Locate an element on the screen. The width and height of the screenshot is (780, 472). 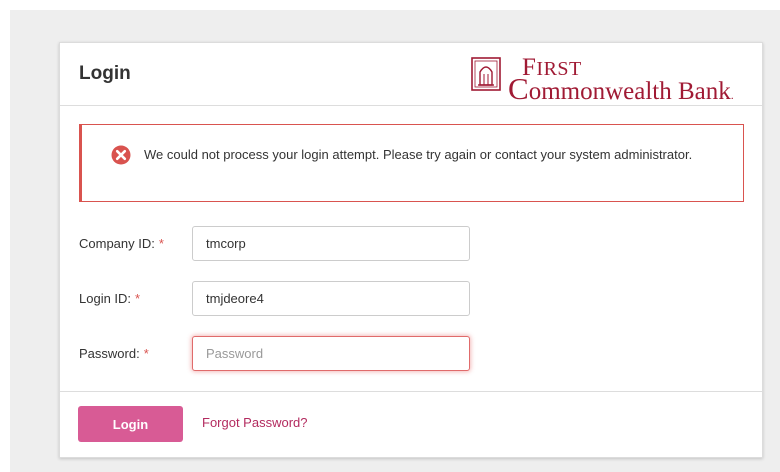
password-input is located at coordinates (331, 353).